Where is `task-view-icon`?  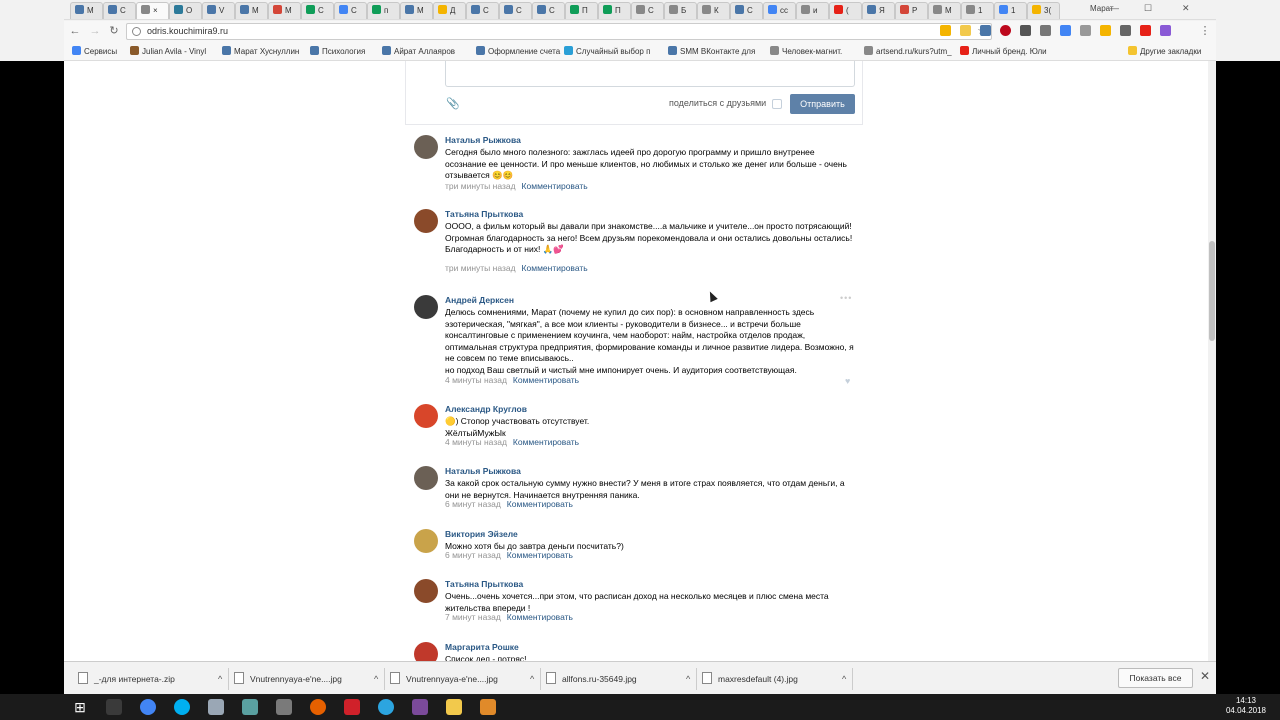 task-view-icon is located at coordinates (114, 707).